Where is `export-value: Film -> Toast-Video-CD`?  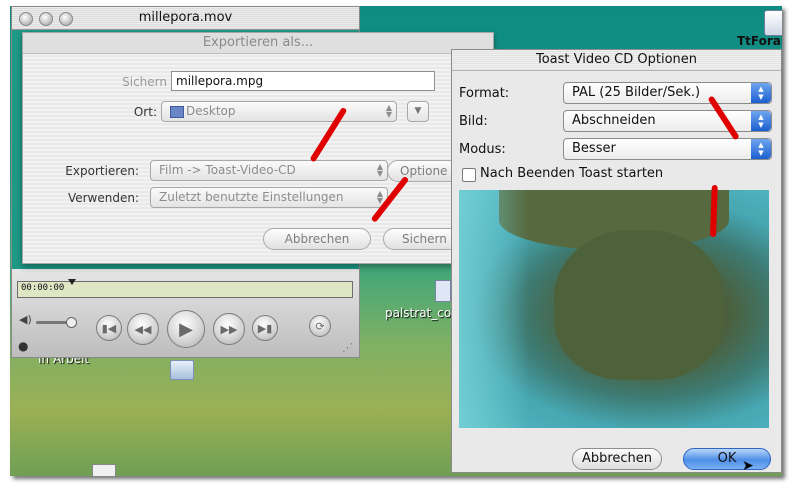
export-value: Film -> Toast-Video-CD is located at coordinates (227, 170).